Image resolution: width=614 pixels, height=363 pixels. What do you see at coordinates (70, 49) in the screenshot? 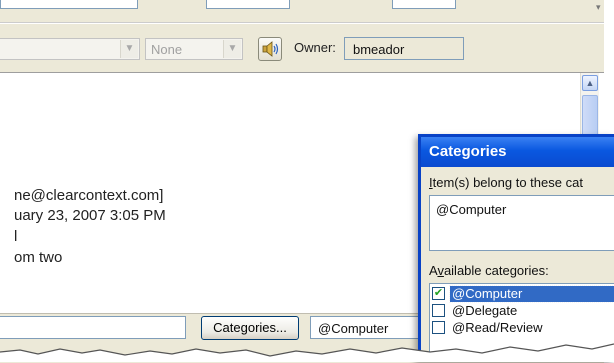
I see `flag-combobox: ▼` at bounding box center [70, 49].